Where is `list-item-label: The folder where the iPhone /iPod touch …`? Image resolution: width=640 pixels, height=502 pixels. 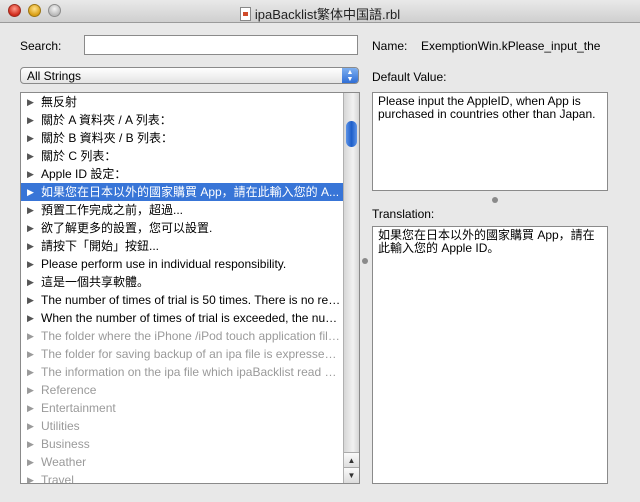
list-item-label: The folder where the iPhone /iPod touch … is located at coordinates (191, 336).